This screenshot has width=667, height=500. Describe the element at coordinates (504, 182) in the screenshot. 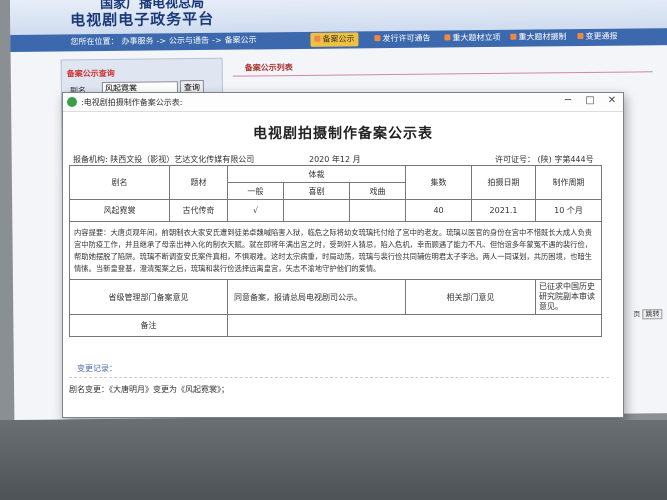

I see `header-shoot-date: 拍摄日期` at that location.